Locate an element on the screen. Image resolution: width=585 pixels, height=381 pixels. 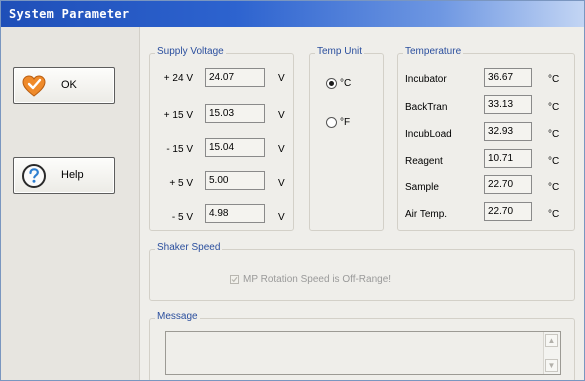
heart-check-icon is located at coordinates (34, 86).